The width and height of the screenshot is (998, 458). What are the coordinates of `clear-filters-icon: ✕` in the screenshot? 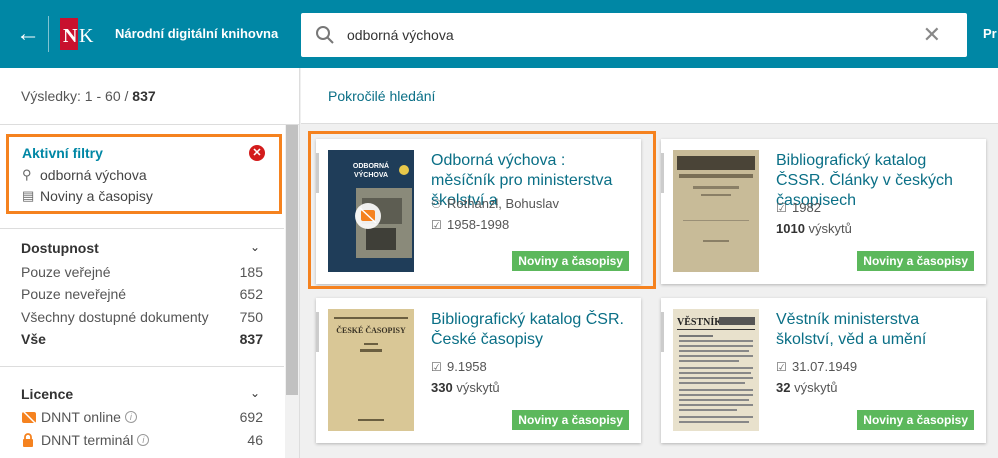 It's located at (257, 153).